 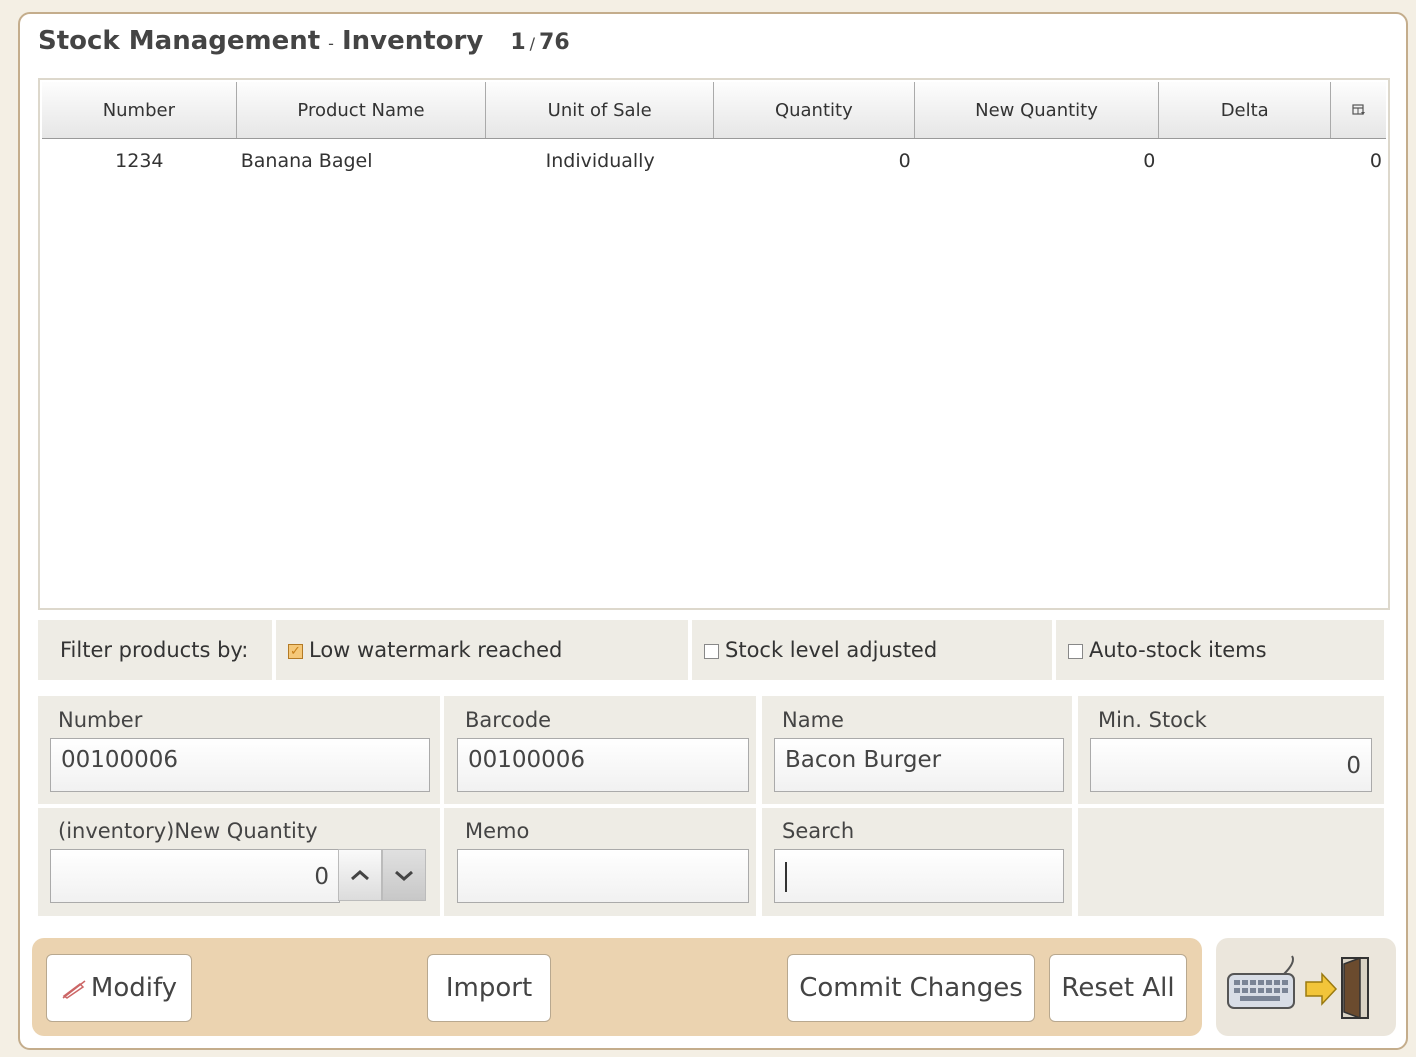 I want to click on min-stock-label: Min. Stock, so click(x=1152, y=720).